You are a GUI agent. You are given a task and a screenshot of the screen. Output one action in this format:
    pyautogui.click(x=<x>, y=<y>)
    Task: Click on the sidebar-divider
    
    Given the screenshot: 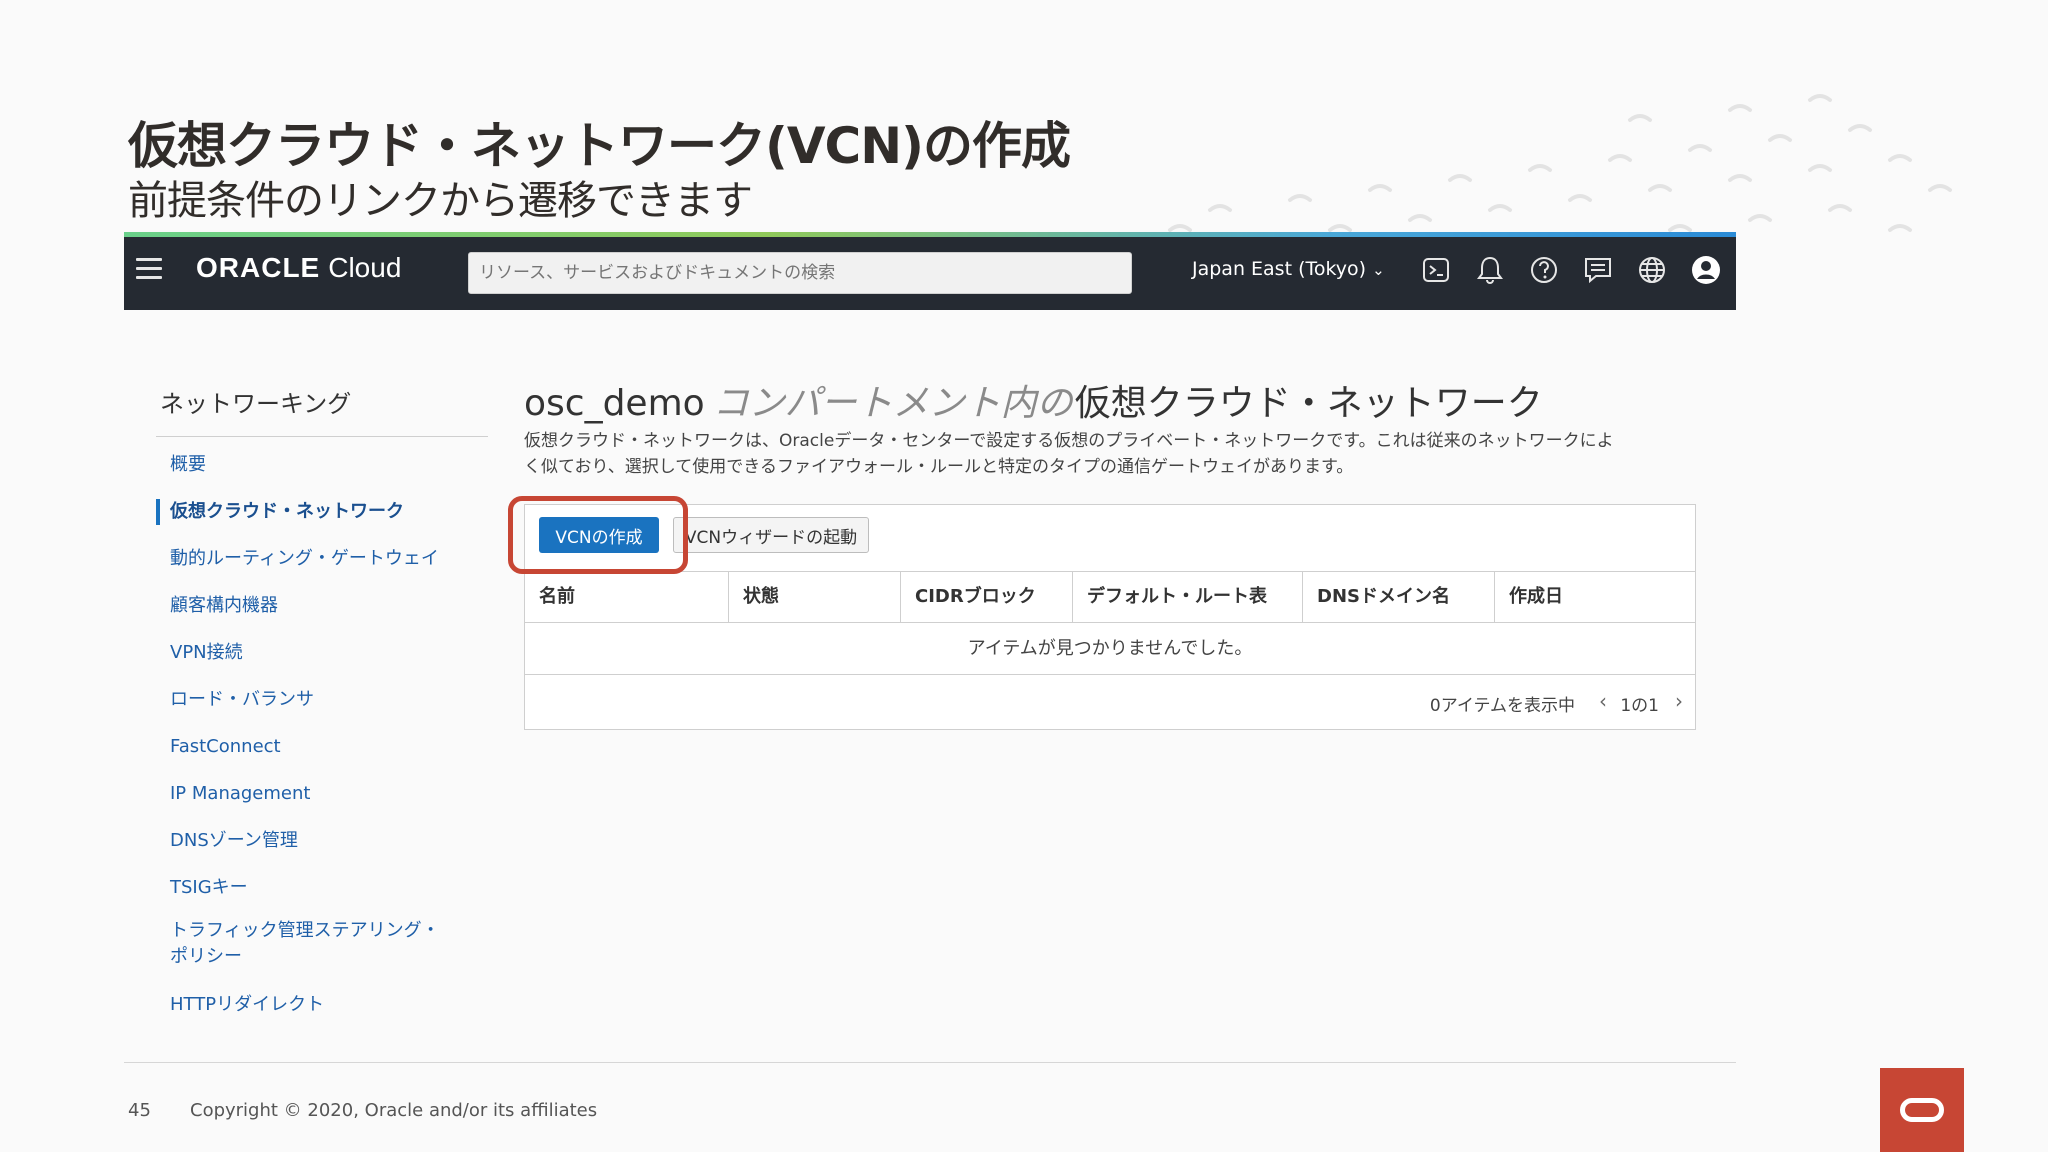 What is the action you would take?
    pyautogui.click(x=322, y=436)
    